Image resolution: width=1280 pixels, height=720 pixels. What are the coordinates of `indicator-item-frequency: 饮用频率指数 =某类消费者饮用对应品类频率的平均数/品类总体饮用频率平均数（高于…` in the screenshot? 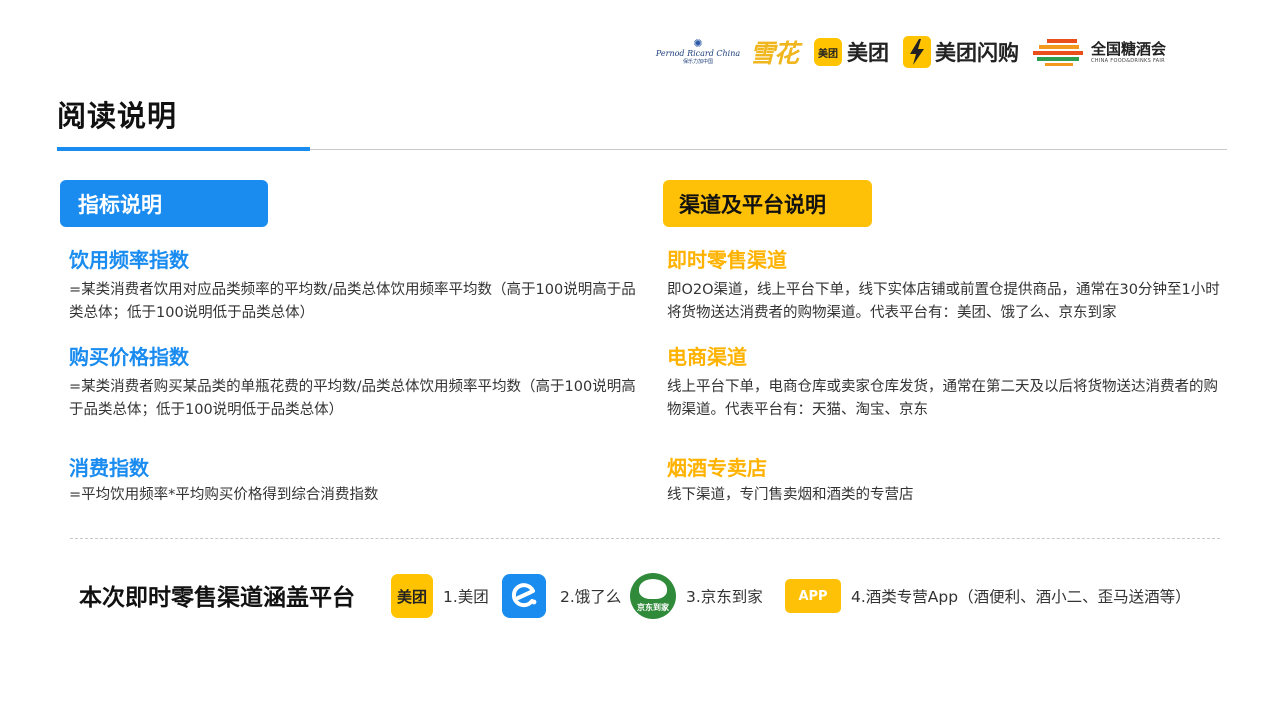 It's located at (353, 286).